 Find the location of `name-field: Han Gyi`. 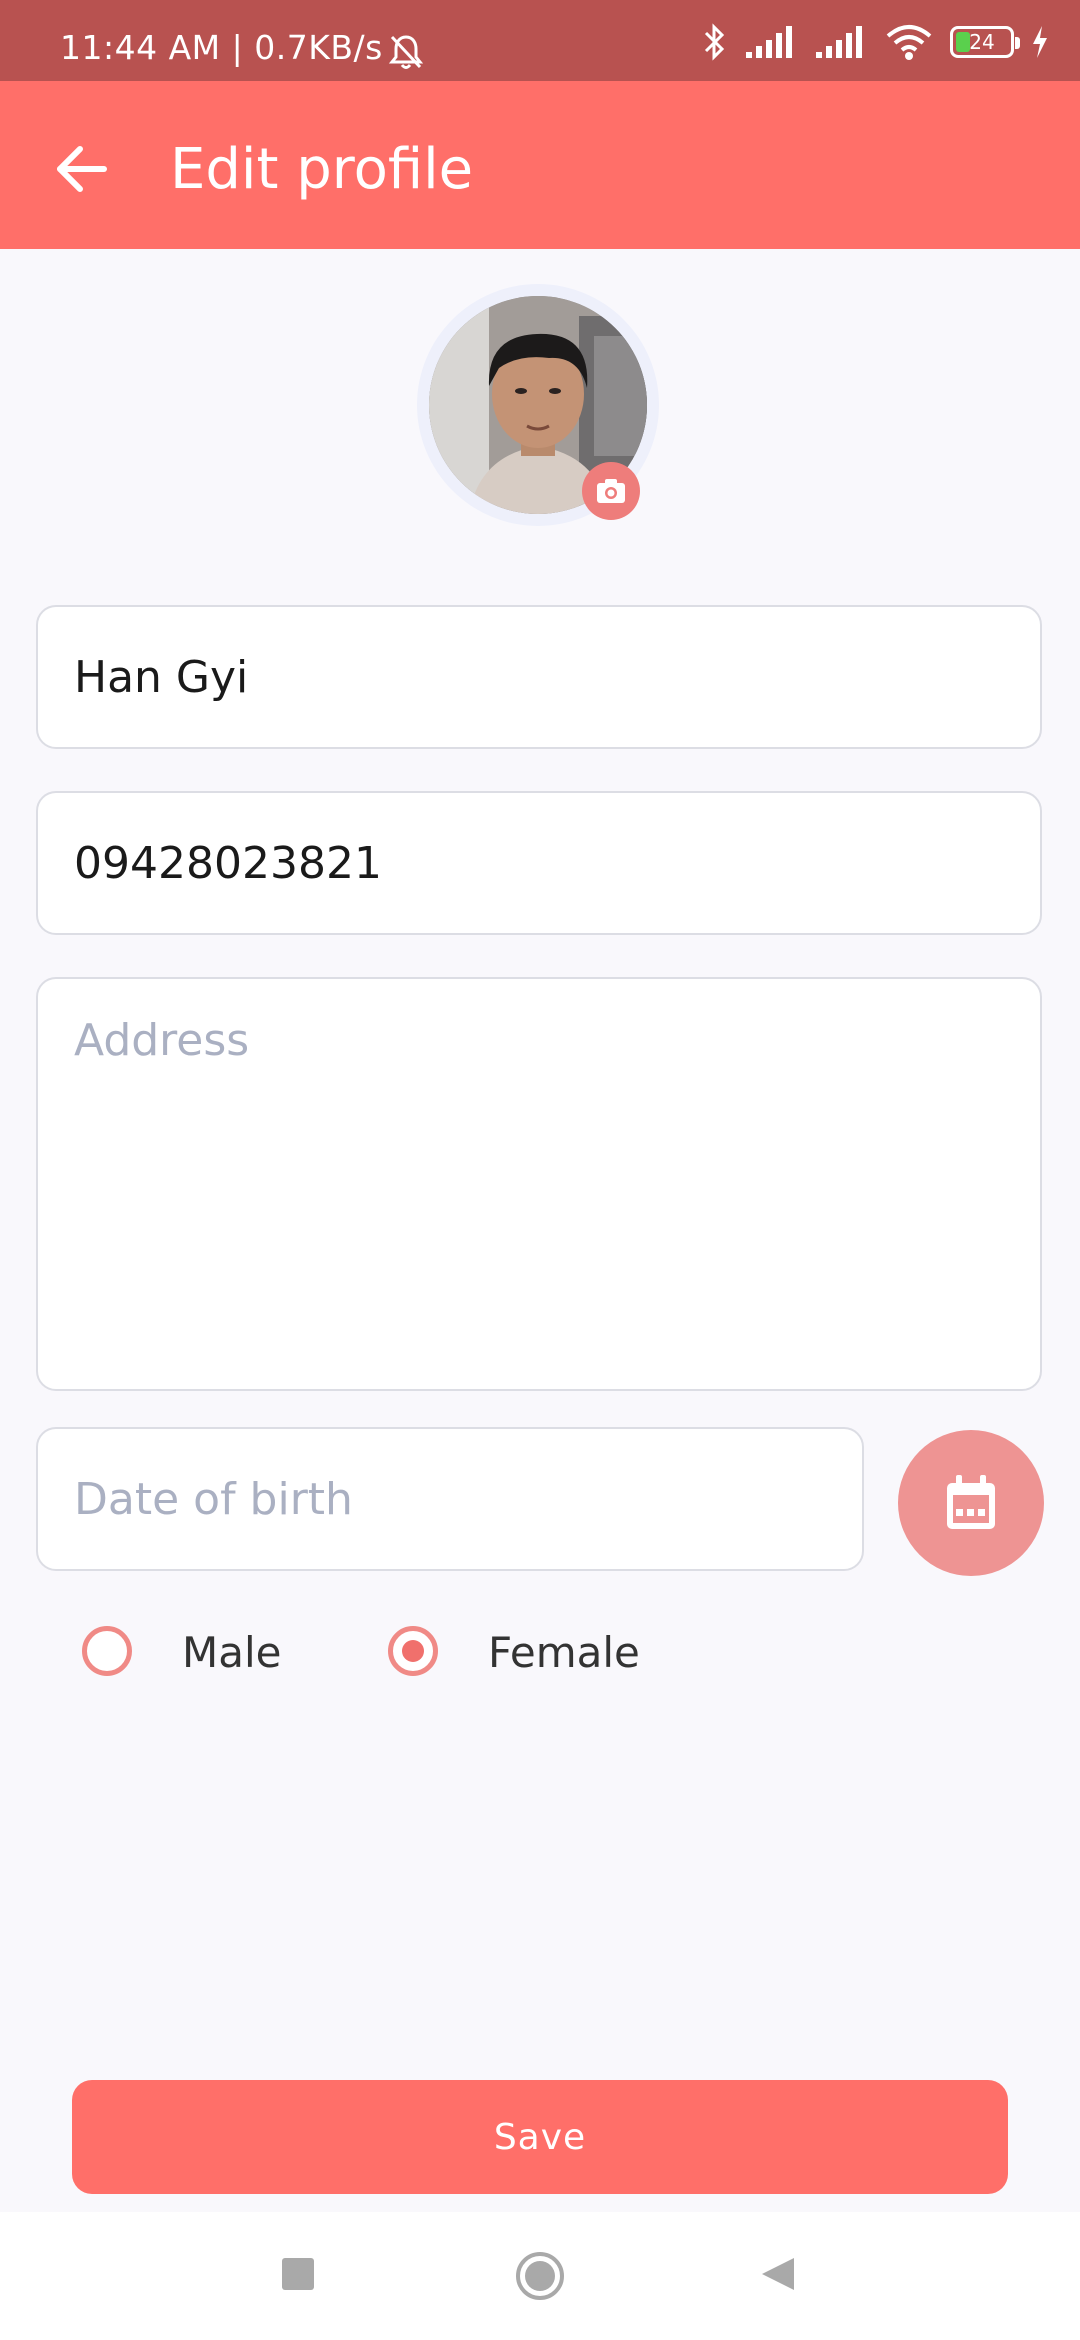

name-field: Han Gyi is located at coordinates (539, 677).